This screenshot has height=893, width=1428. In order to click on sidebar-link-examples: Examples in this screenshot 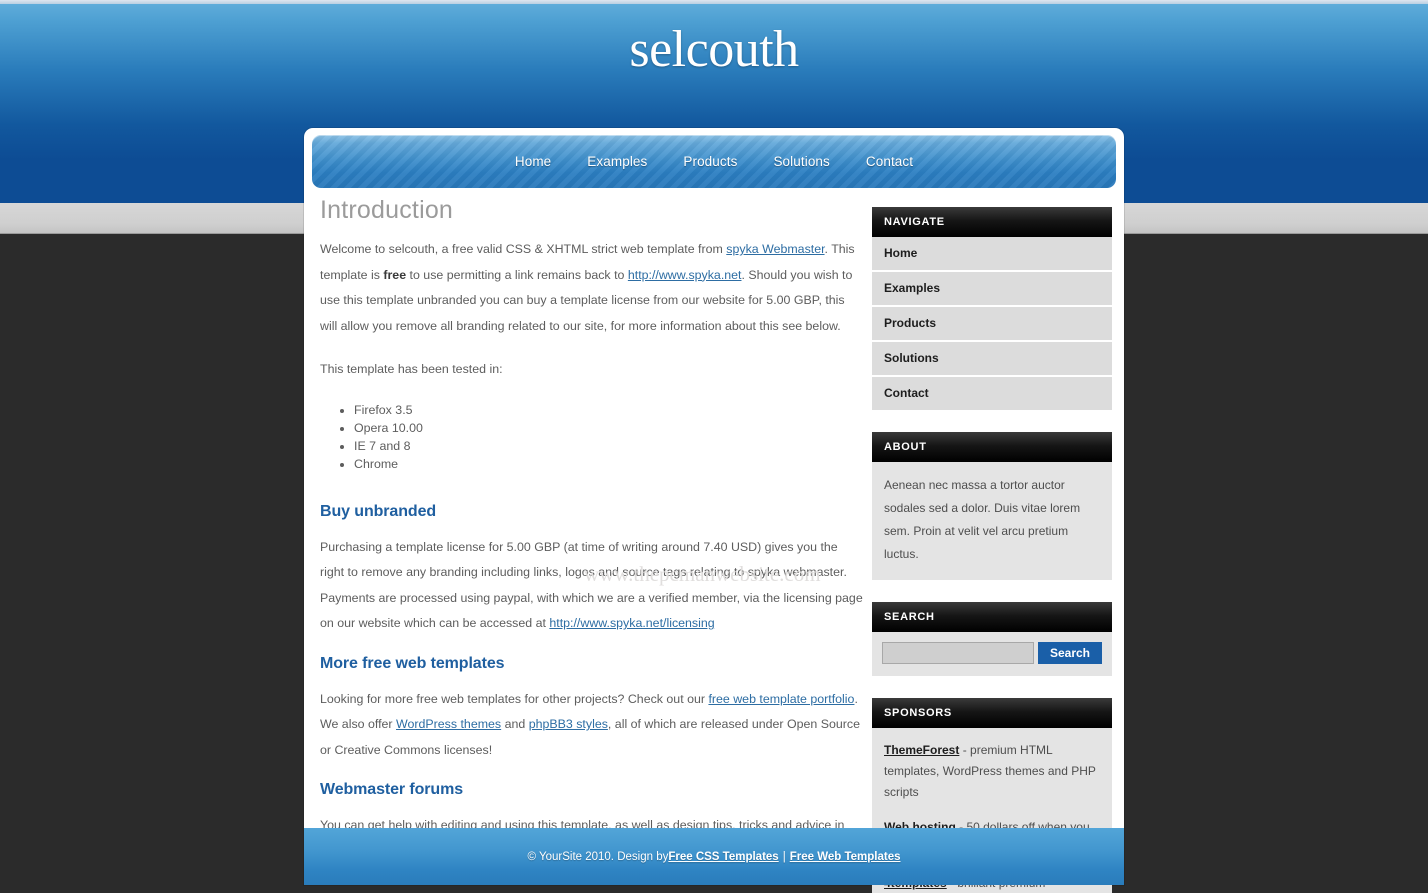, I will do `click(992, 288)`.